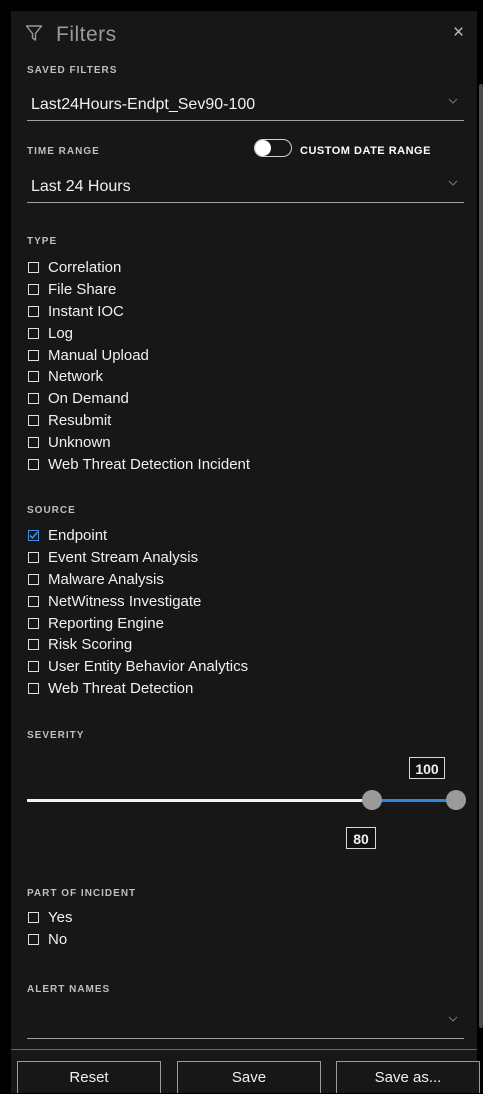  I want to click on severity-track, so click(199, 800).